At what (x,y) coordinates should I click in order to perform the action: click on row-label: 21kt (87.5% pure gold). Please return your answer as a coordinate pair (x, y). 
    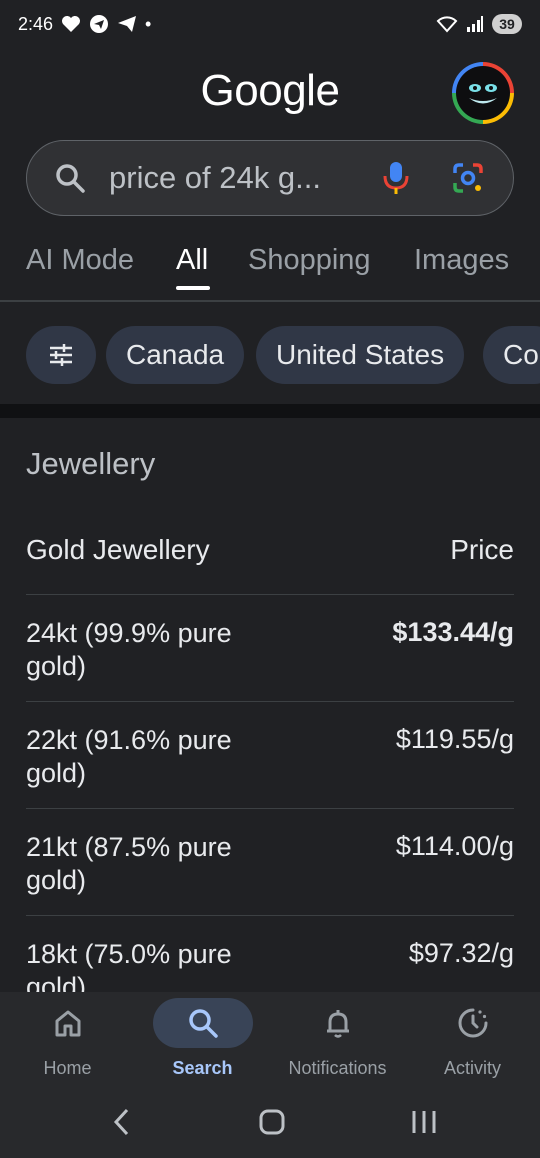
    Looking at the image, I should click on (129, 863).